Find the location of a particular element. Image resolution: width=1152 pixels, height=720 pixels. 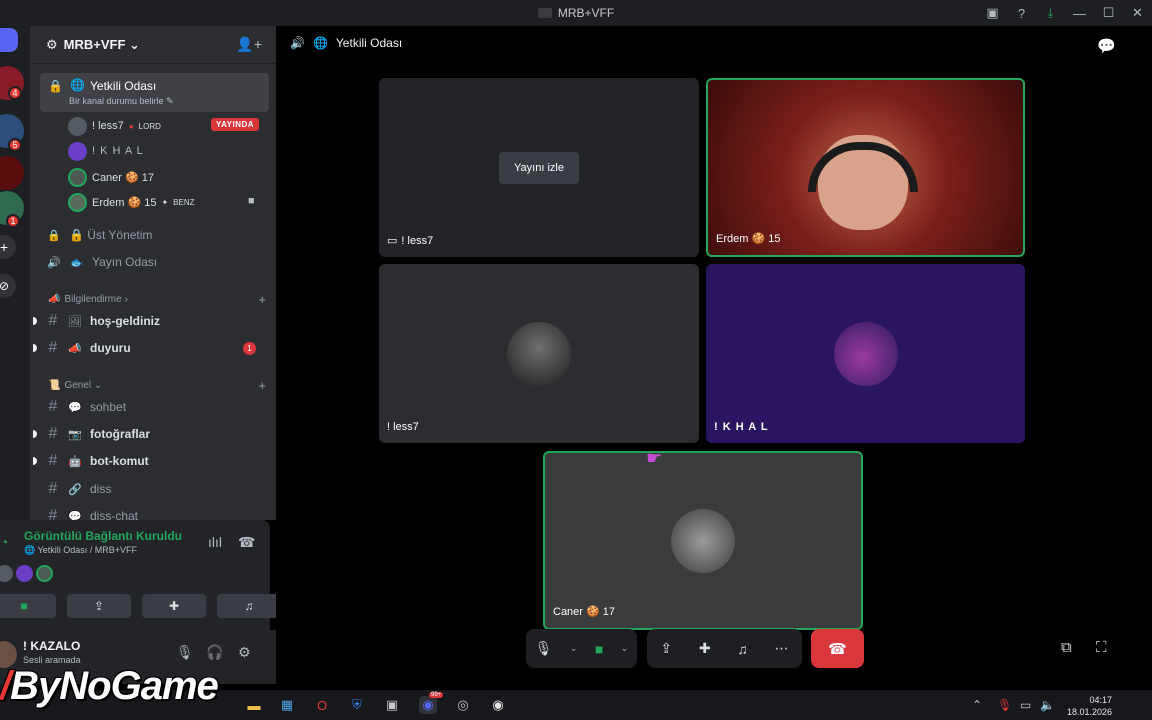

member-name: Caner 🍪 17 is located at coordinates (123, 177).